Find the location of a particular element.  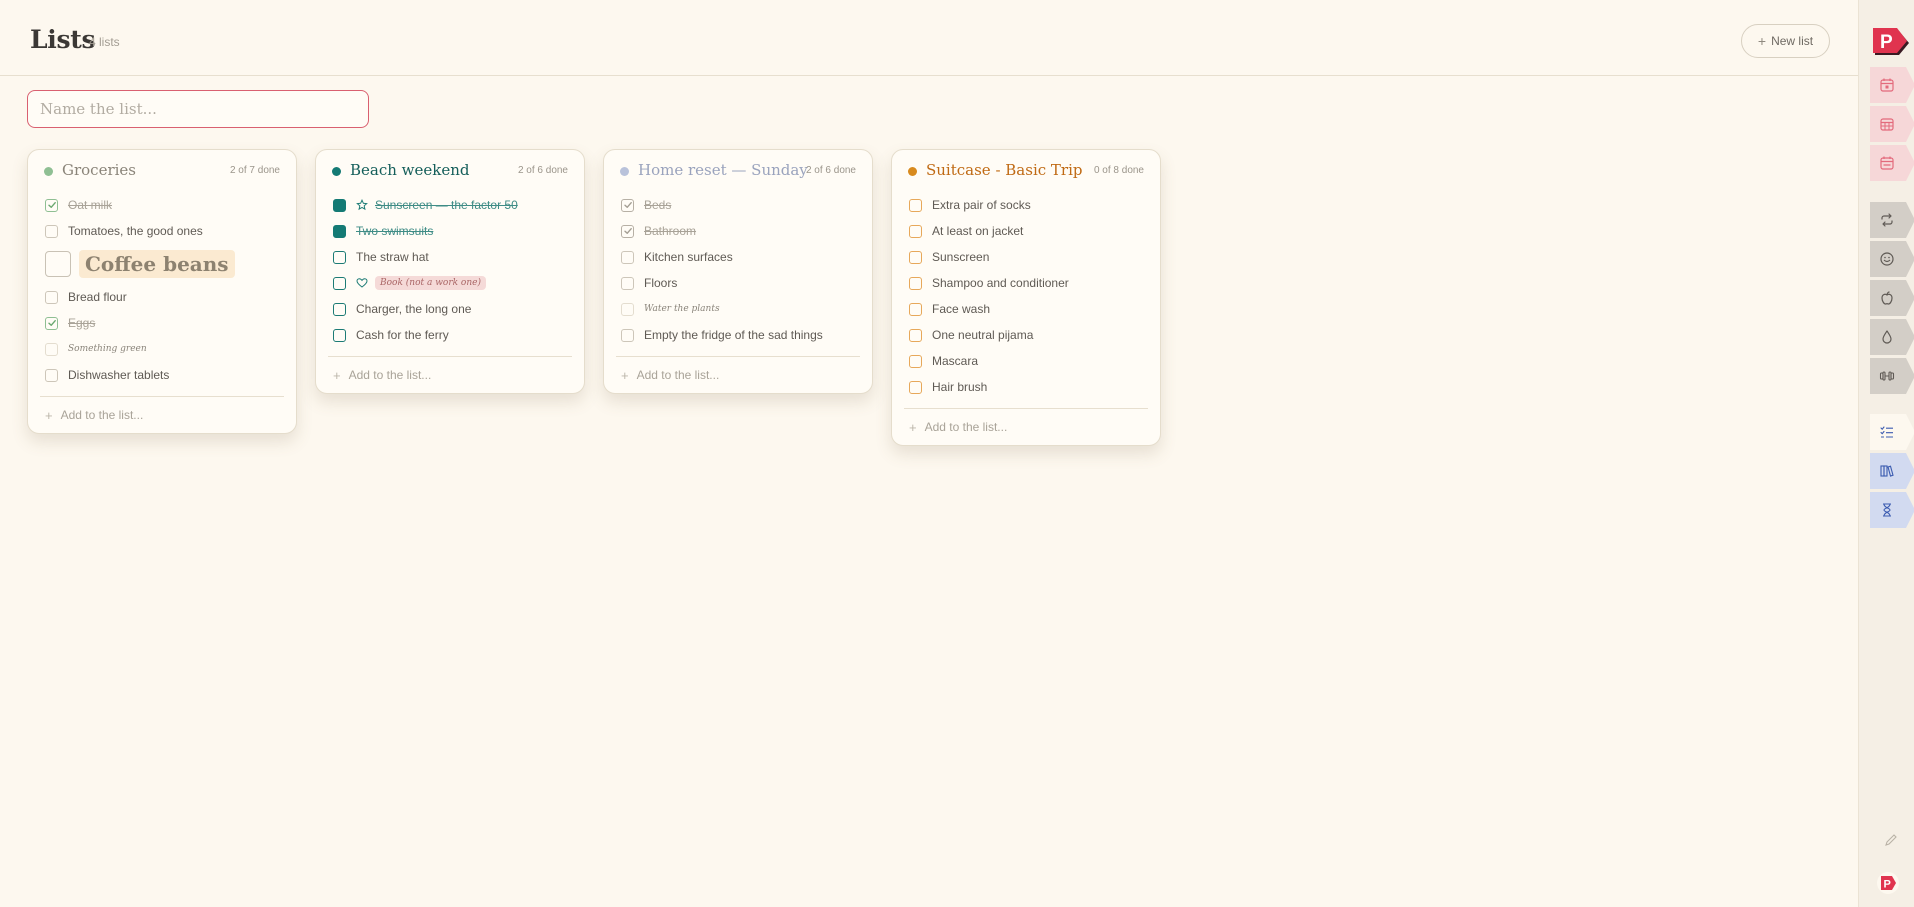

list-item: Two swimsuits is located at coordinates (450, 231).